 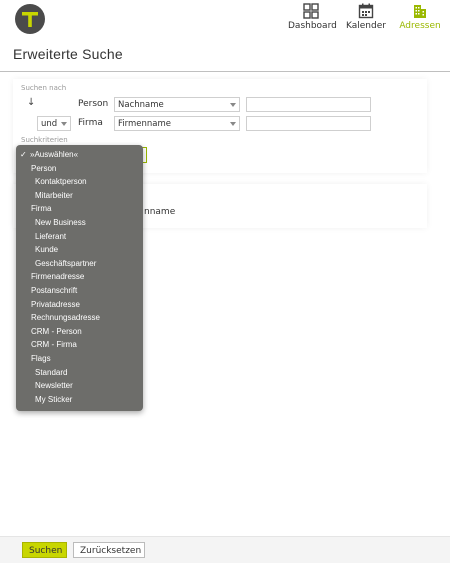 I want to click on criteria-panel-text: nname, so click(x=160, y=212).